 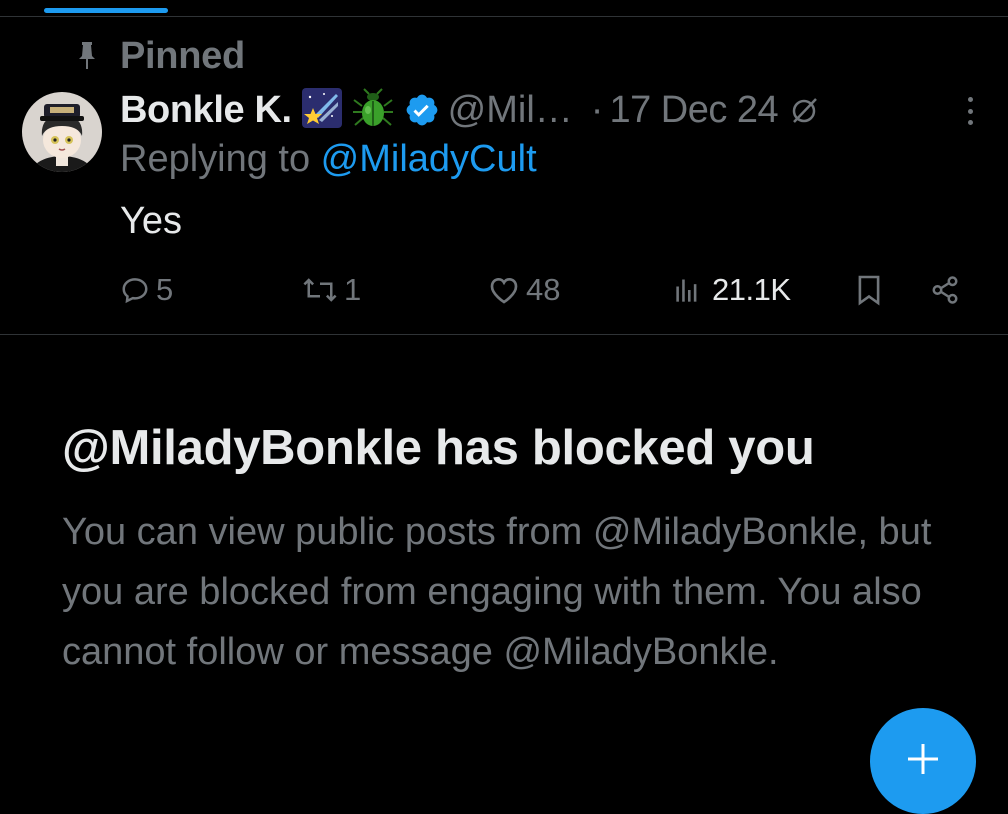 I want to click on replying-prefix: Replying to, so click(x=220, y=159).